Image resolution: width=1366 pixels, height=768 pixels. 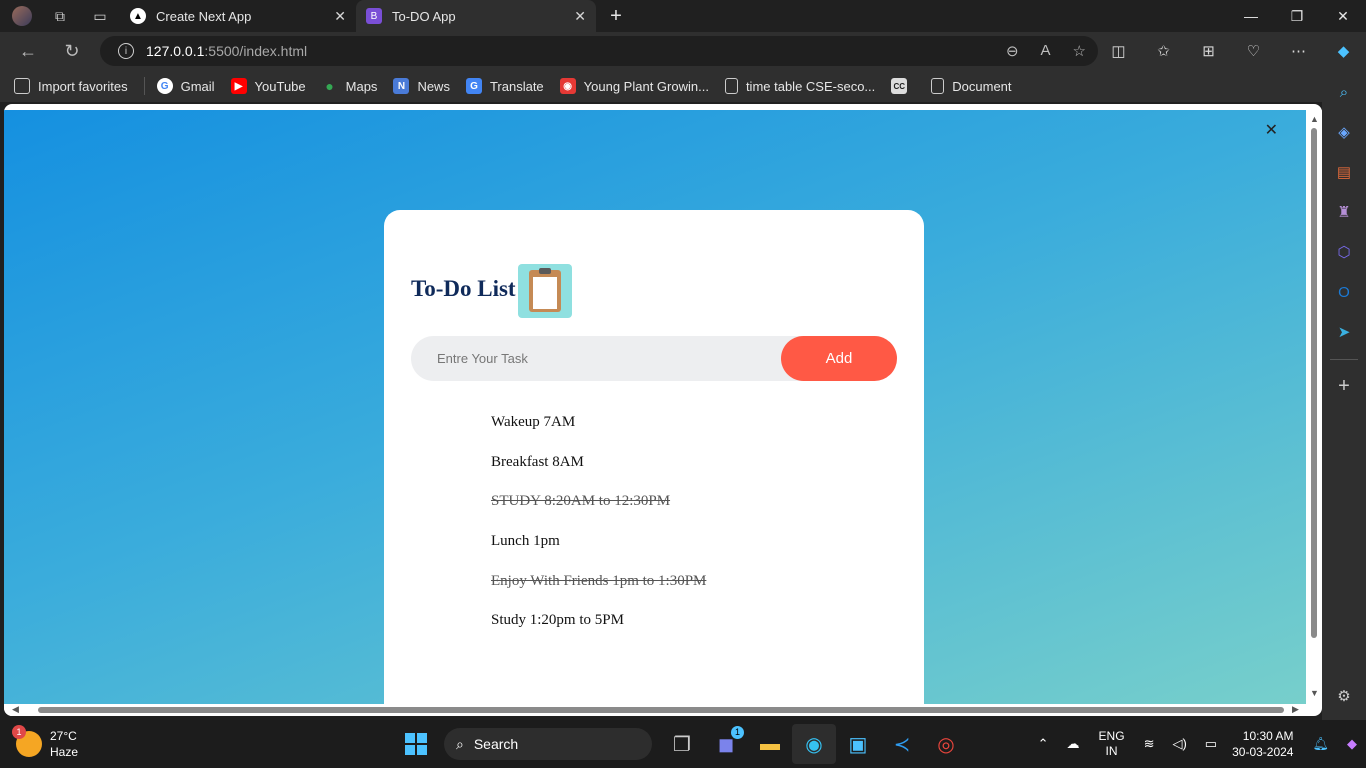 What do you see at coordinates (361, 86) in the screenshot?
I see `favorite-label: Maps` at bounding box center [361, 86].